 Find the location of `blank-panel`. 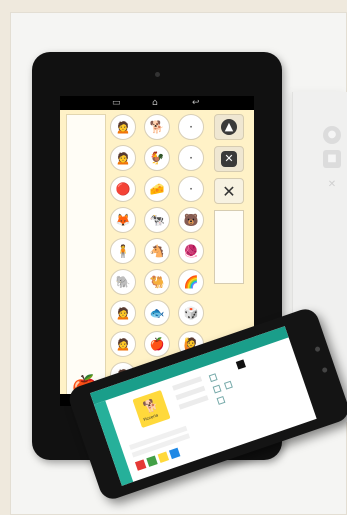

blank-panel is located at coordinates (229, 247).